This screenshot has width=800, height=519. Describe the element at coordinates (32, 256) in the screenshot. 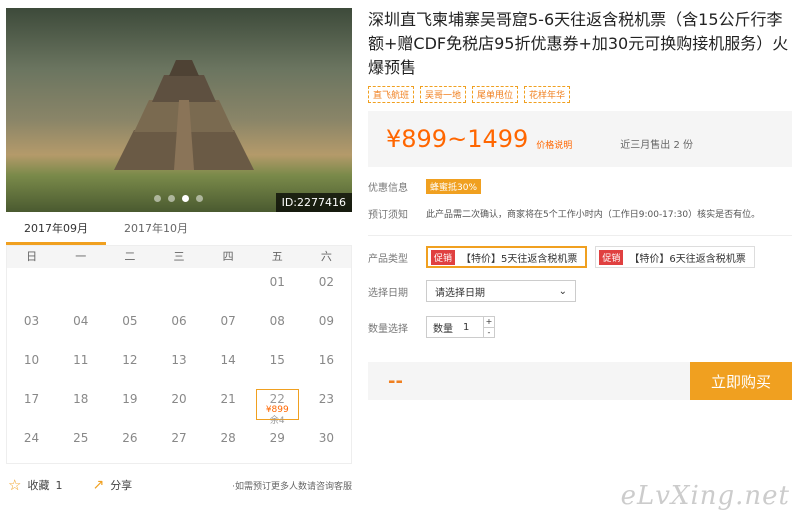

I see `weekday-label: 日` at that location.